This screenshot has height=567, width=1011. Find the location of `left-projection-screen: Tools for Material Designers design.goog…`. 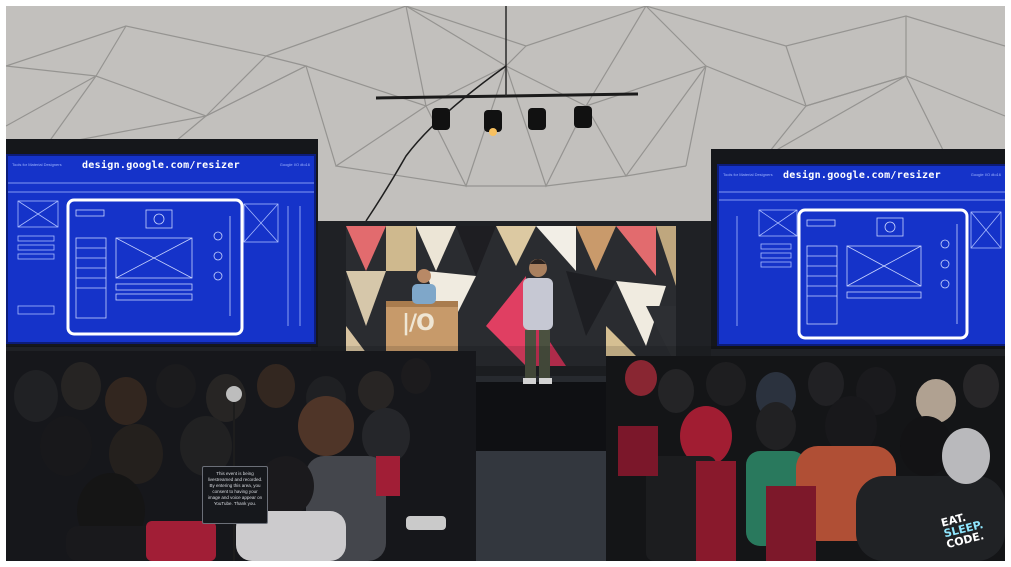

left-projection-screen: Tools for Material Designers design.goog… is located at coordinates (161, 249).